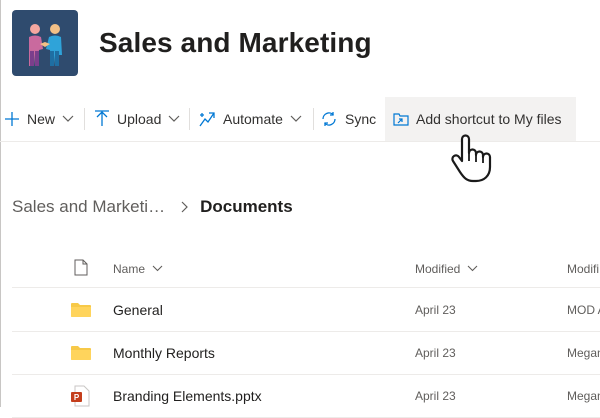  What do you see at coordinates (187, 395) in the screenshot?
I see `file-name: Branding Elements.pptx` at bounding box center [187, 395].